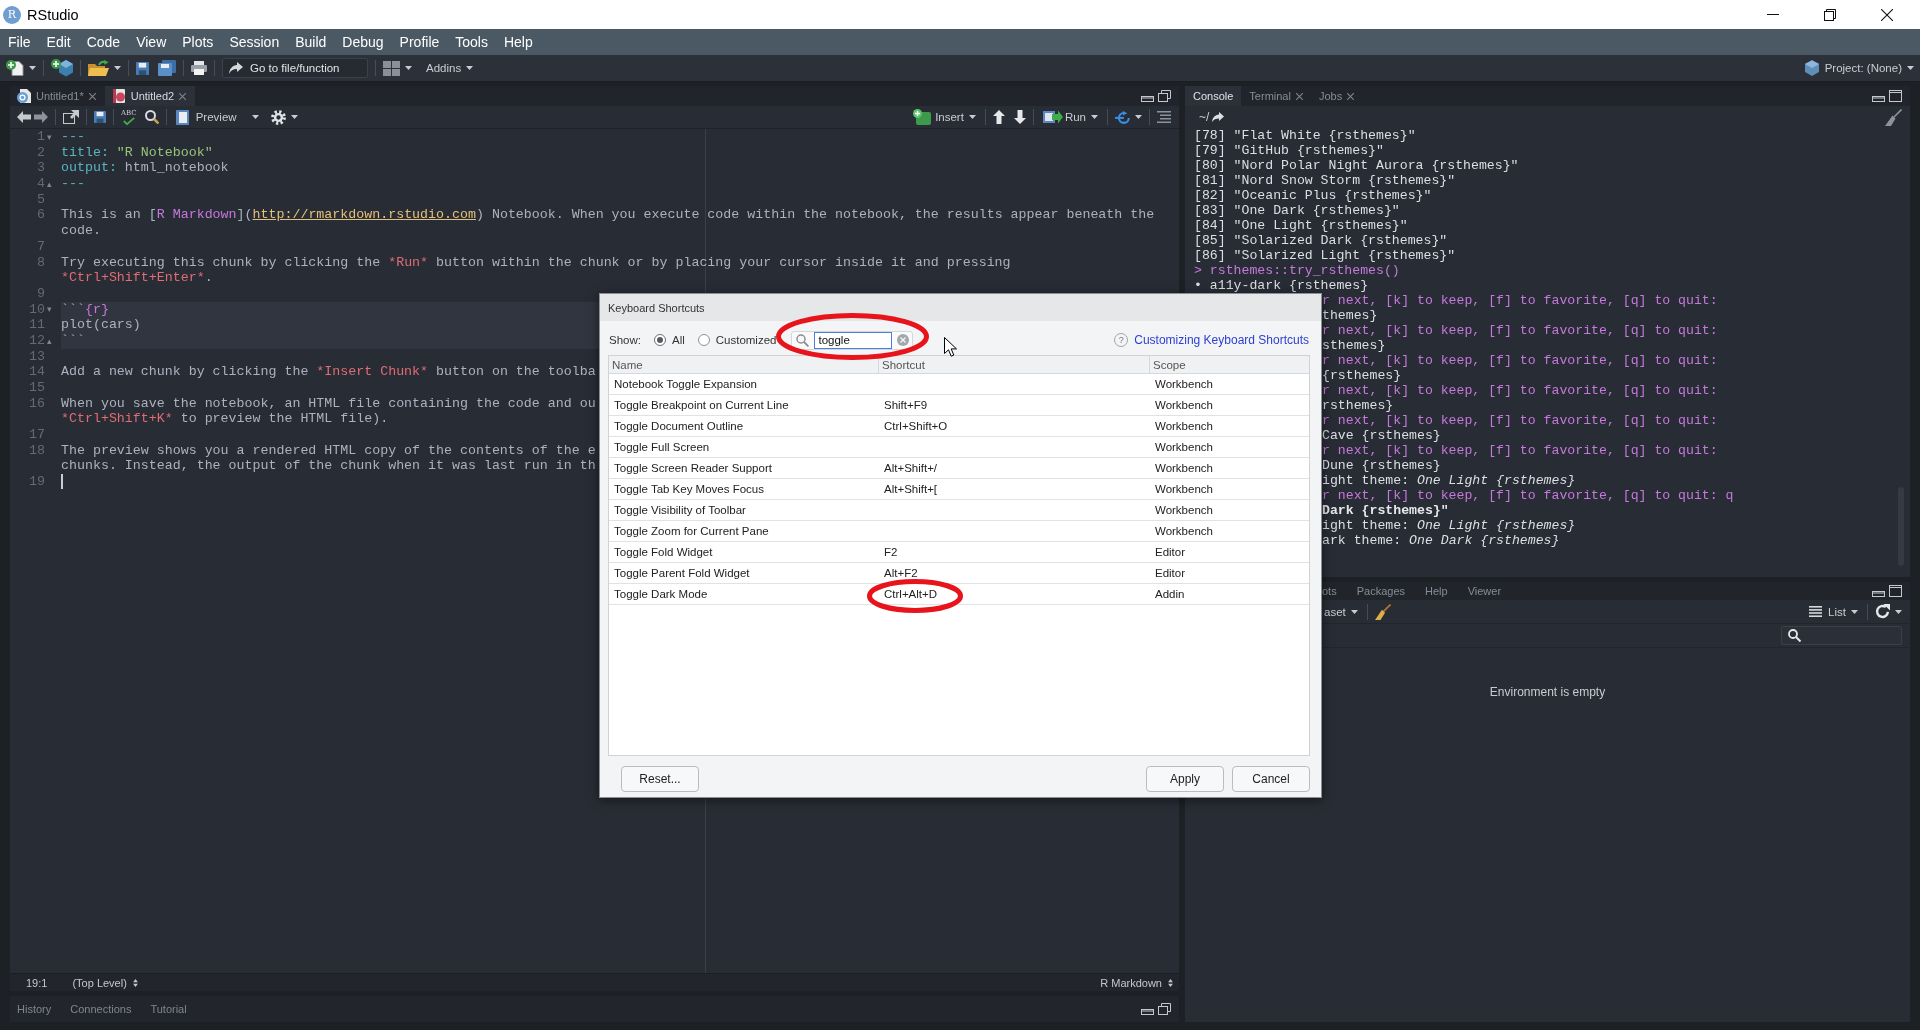 The image size is (1920, 1030). Describe the element at coordinates (311, 42) in the screenshot. I see `menu-item: Build` at that location.